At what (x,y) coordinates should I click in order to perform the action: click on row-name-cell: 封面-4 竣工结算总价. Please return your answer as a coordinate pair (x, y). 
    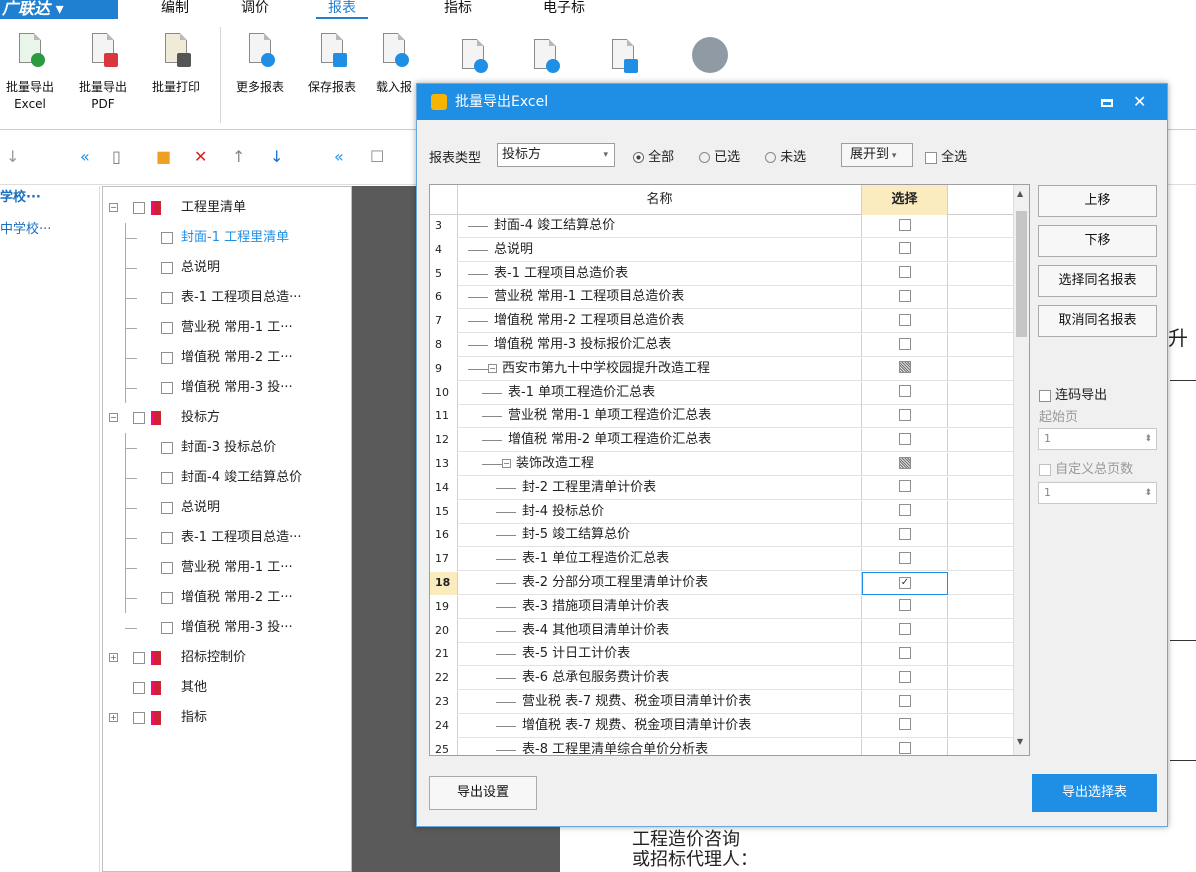
    Looking at the image, I should click on (660, 226).